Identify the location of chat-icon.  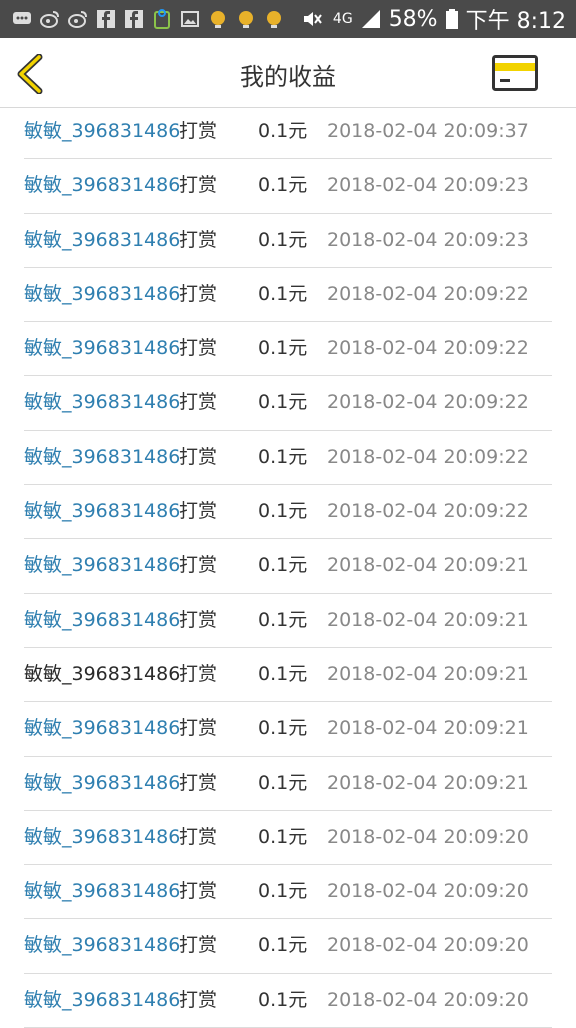
(22, 18).